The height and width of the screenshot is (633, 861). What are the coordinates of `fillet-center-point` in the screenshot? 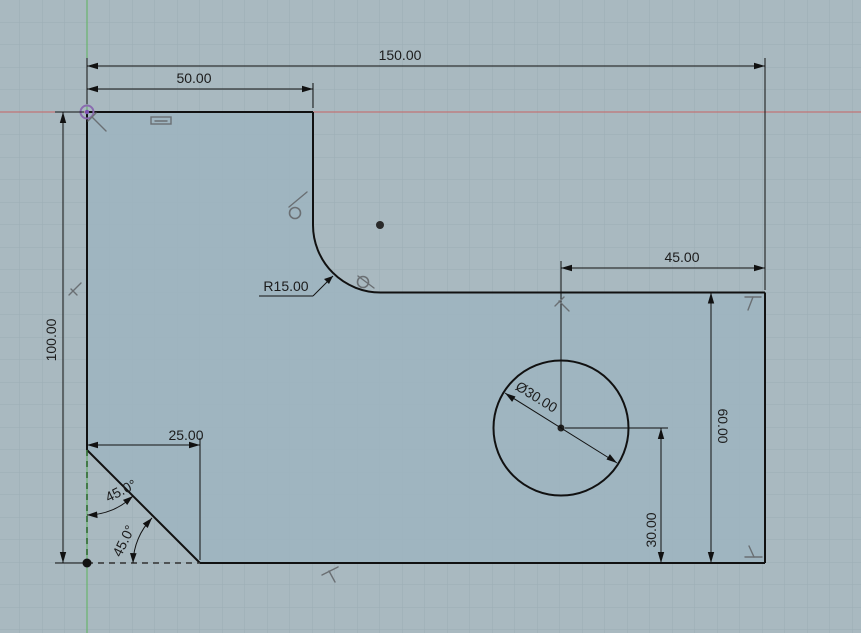 It's located at (380, 225).